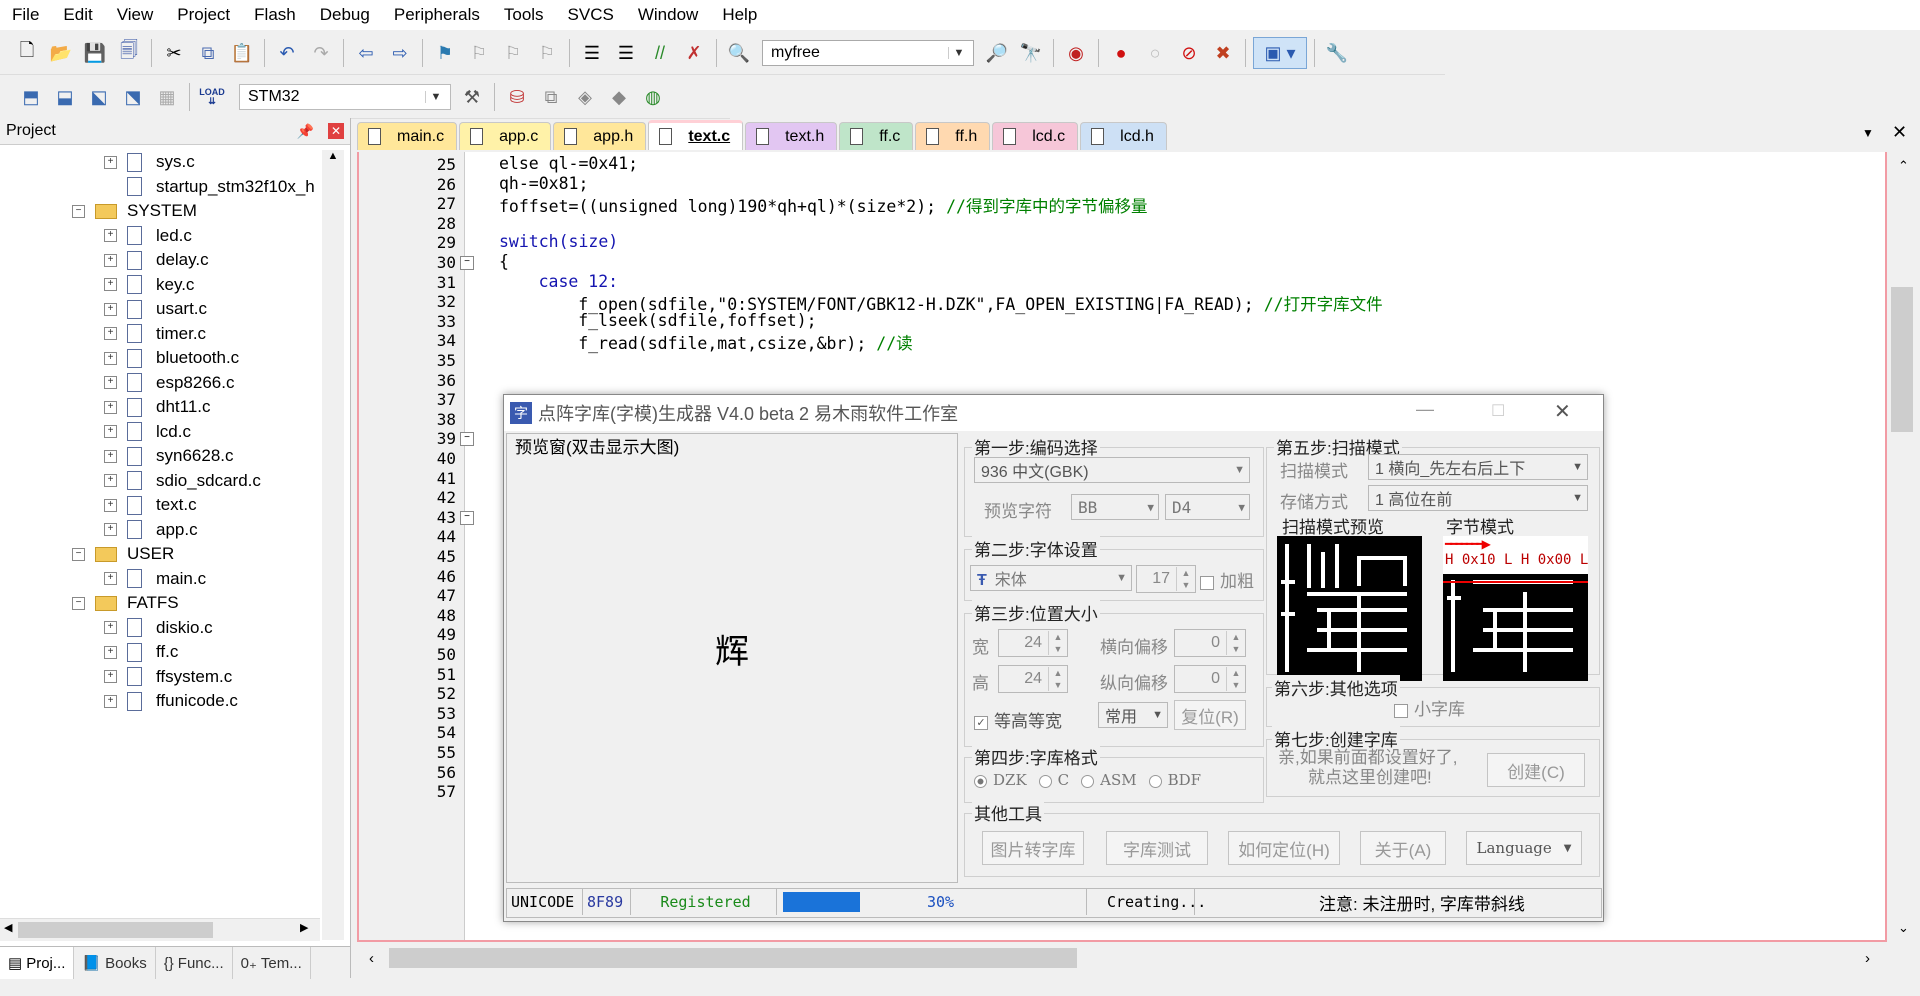  What do you see at coordinates (167, 97) in the screenshot?
I see `stop-build-icon: ▦` at bounding box center [167, 97].